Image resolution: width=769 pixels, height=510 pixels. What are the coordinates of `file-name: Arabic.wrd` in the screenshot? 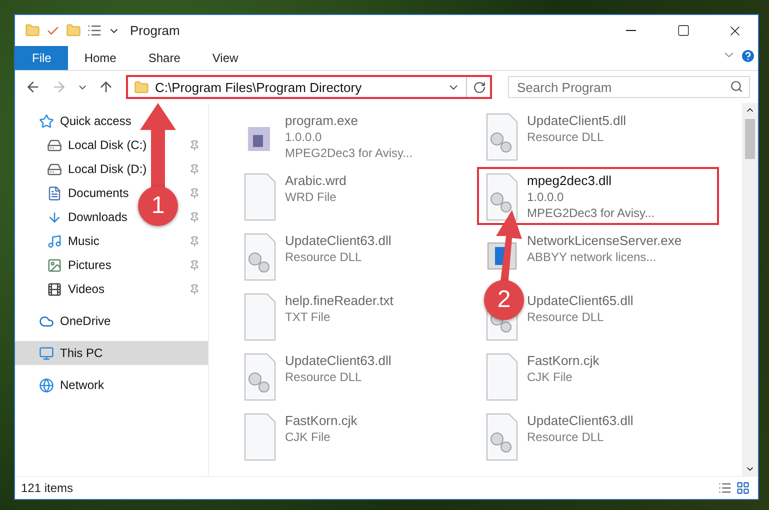 It's located at (315, 180).